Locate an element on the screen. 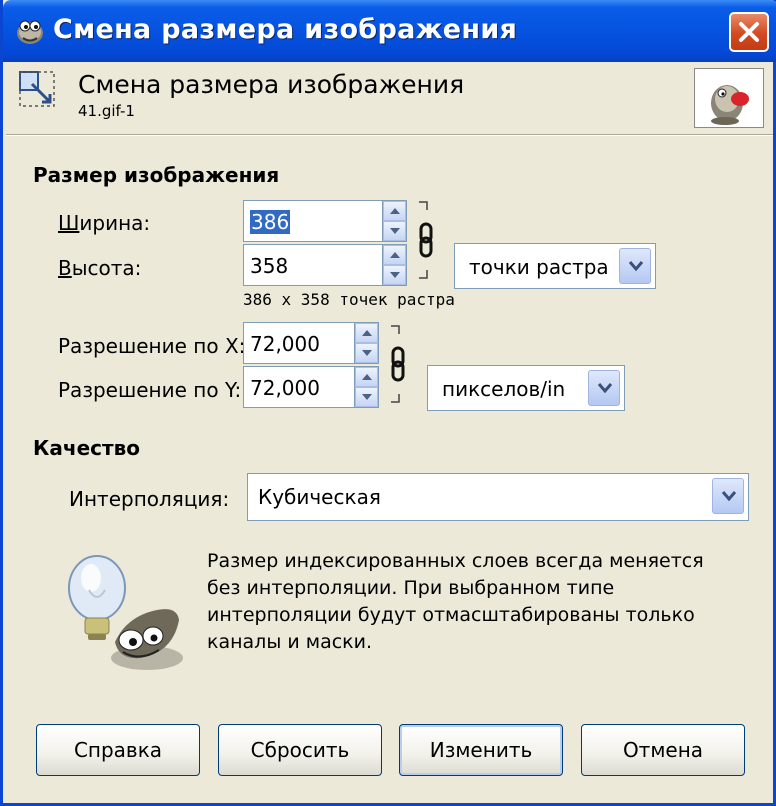 The height and width of the screenshot is (806, 776). height-spin-buttons is located at coordinates (394, 265).